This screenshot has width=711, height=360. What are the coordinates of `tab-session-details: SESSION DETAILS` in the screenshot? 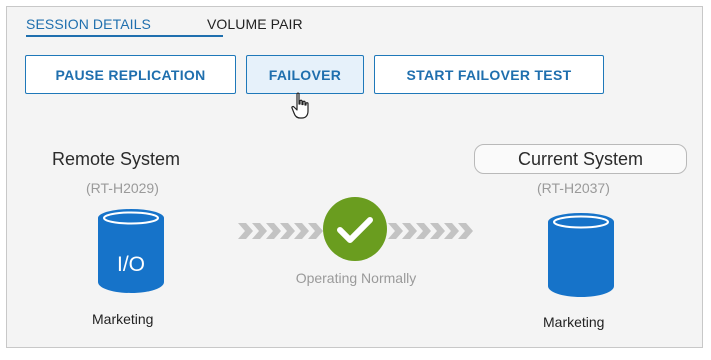 It's located at (88, 24).